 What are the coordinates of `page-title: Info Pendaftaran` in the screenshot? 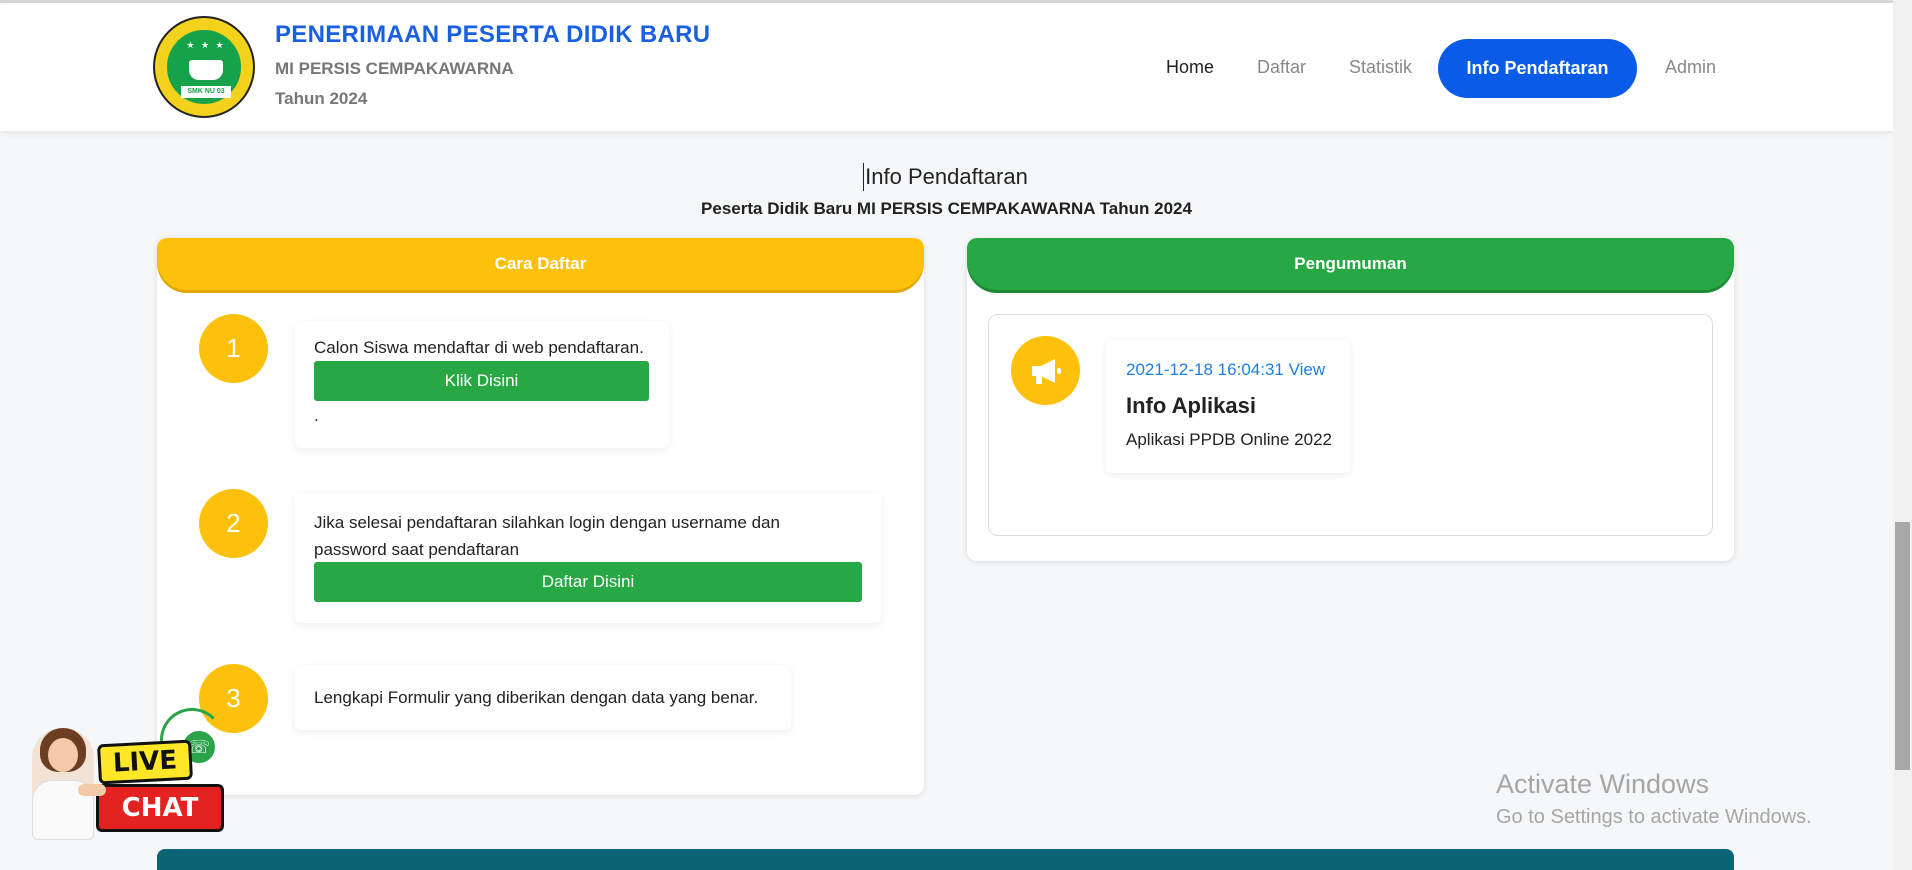 It's located at (946, 176).